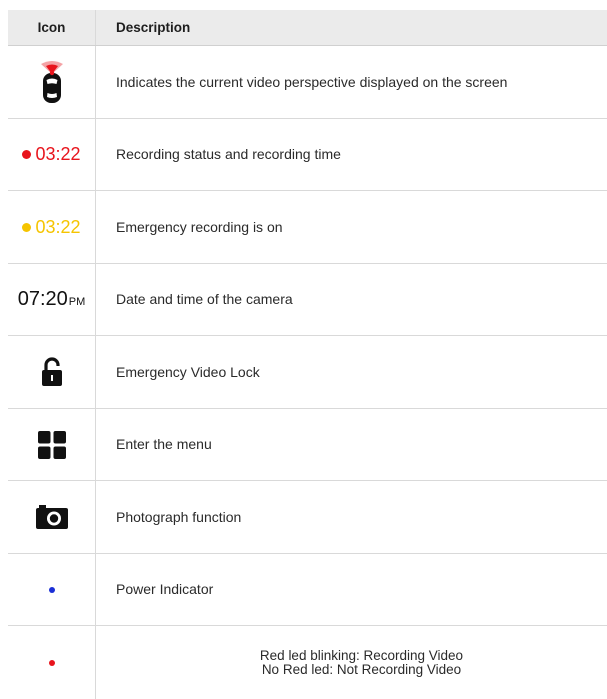  Describe the element at coordinates (361, 655) in the screenshot. I see `description-line-1: Red led blinking: Recording Video` at that location.